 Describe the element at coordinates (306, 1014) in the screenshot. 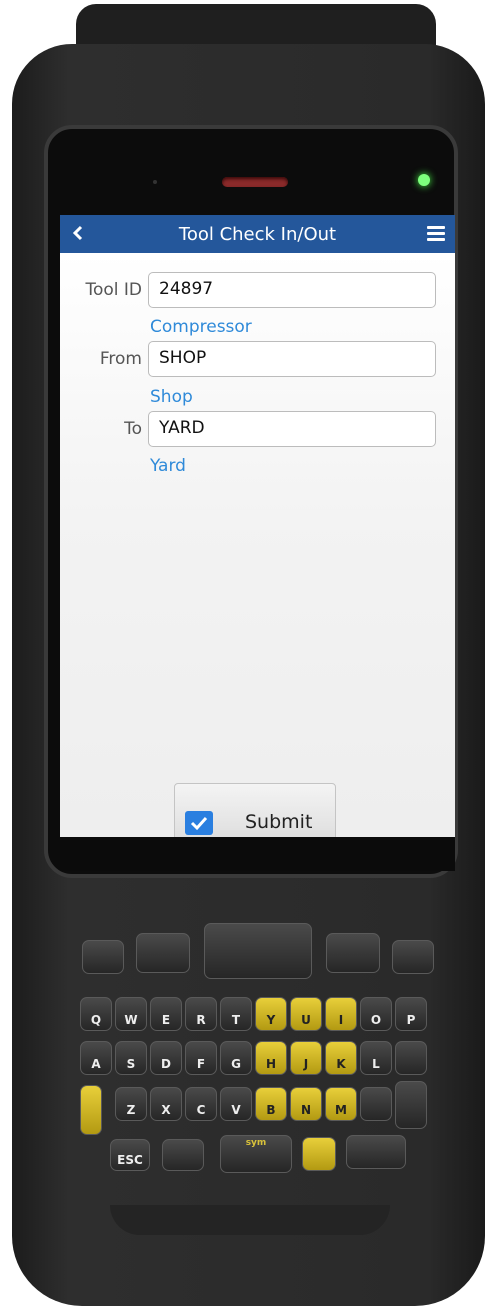

I see `key-u: U` at that location.